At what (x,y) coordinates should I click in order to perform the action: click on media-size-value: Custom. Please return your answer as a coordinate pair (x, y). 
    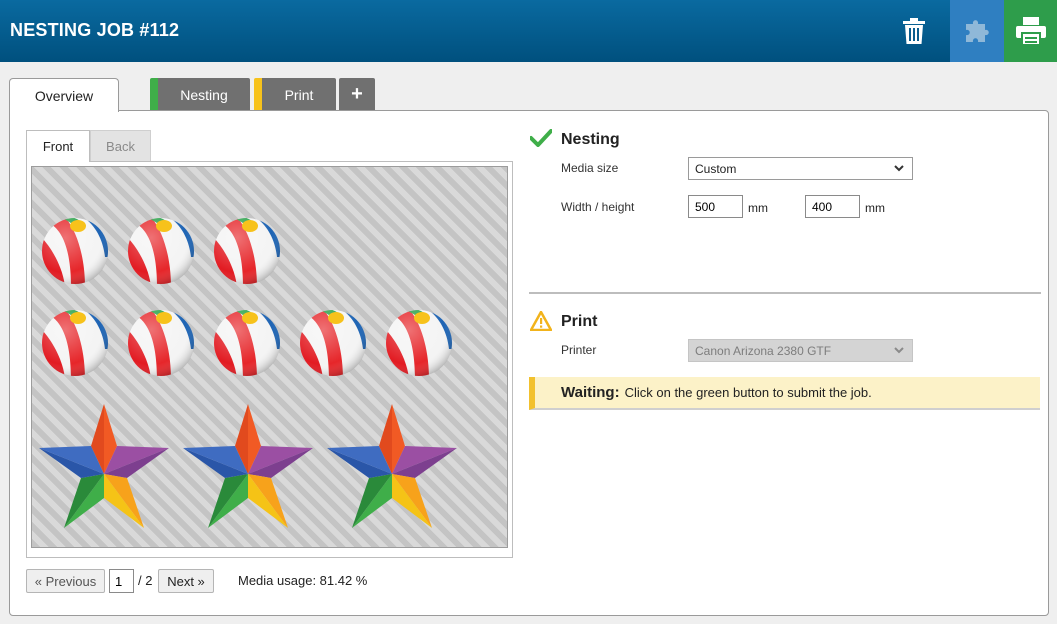
    Looking at the image, I should click on (716, 169).